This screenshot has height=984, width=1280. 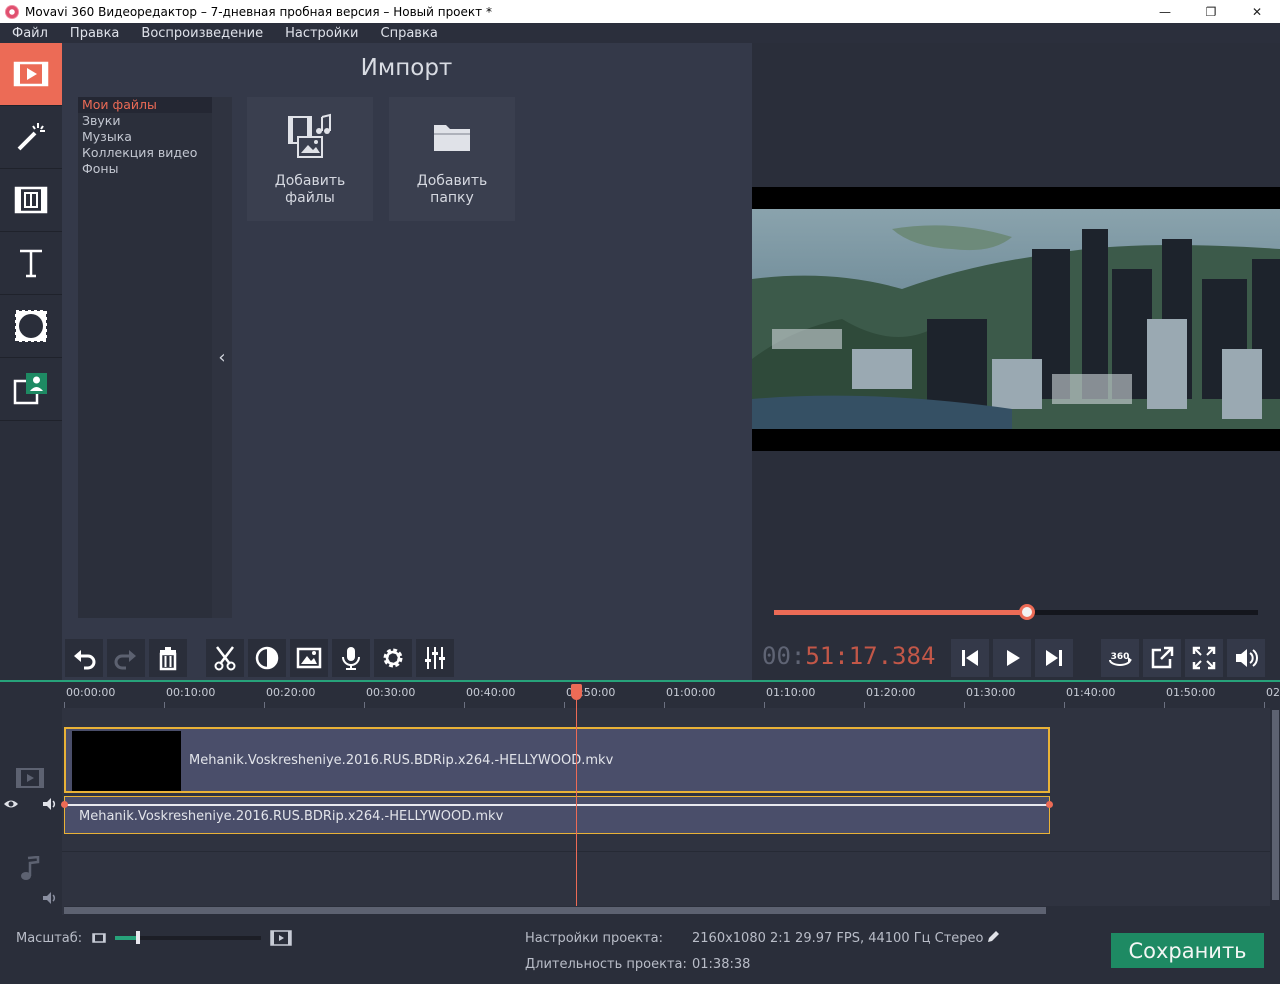 I want to click on volume-keyframe-start, so click(x=64, y=804).